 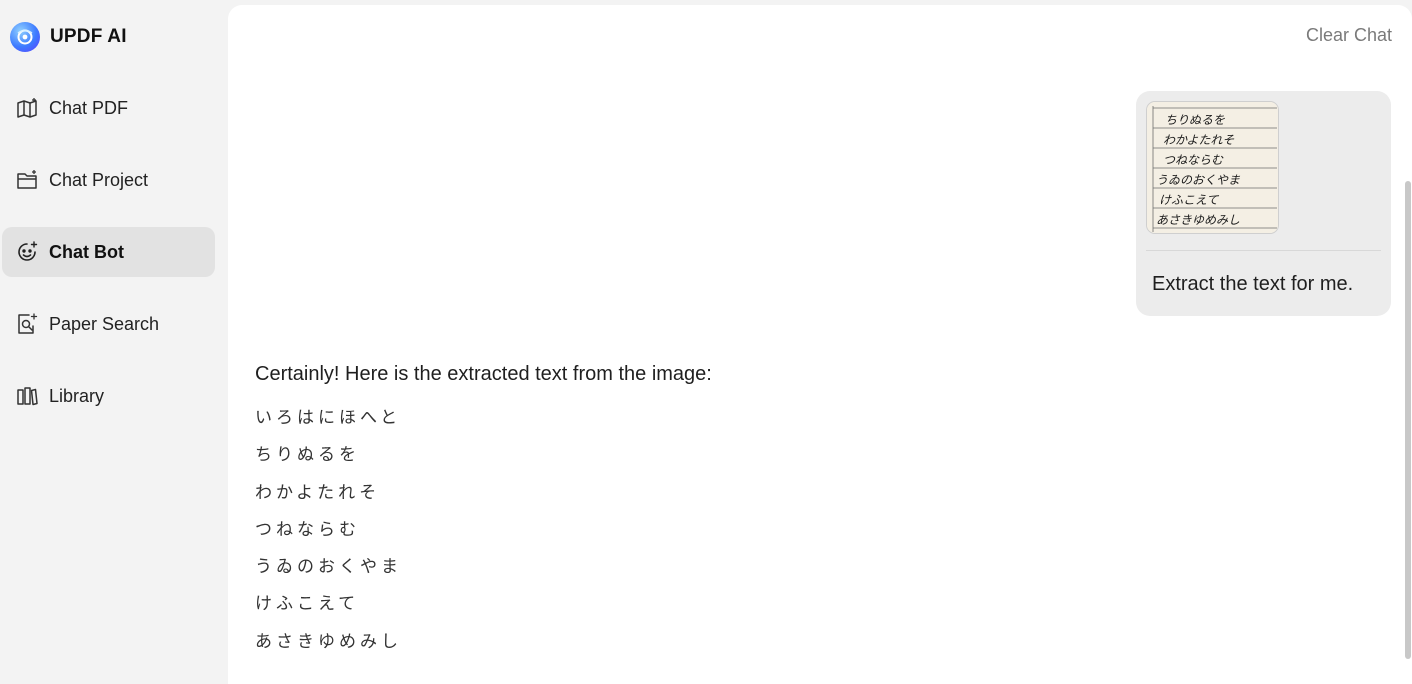 What do you see at coordinates (1198, 140) in the screenshot?
I see `thumb-line: わかよたれそ` at bounding box center [1198, 140].